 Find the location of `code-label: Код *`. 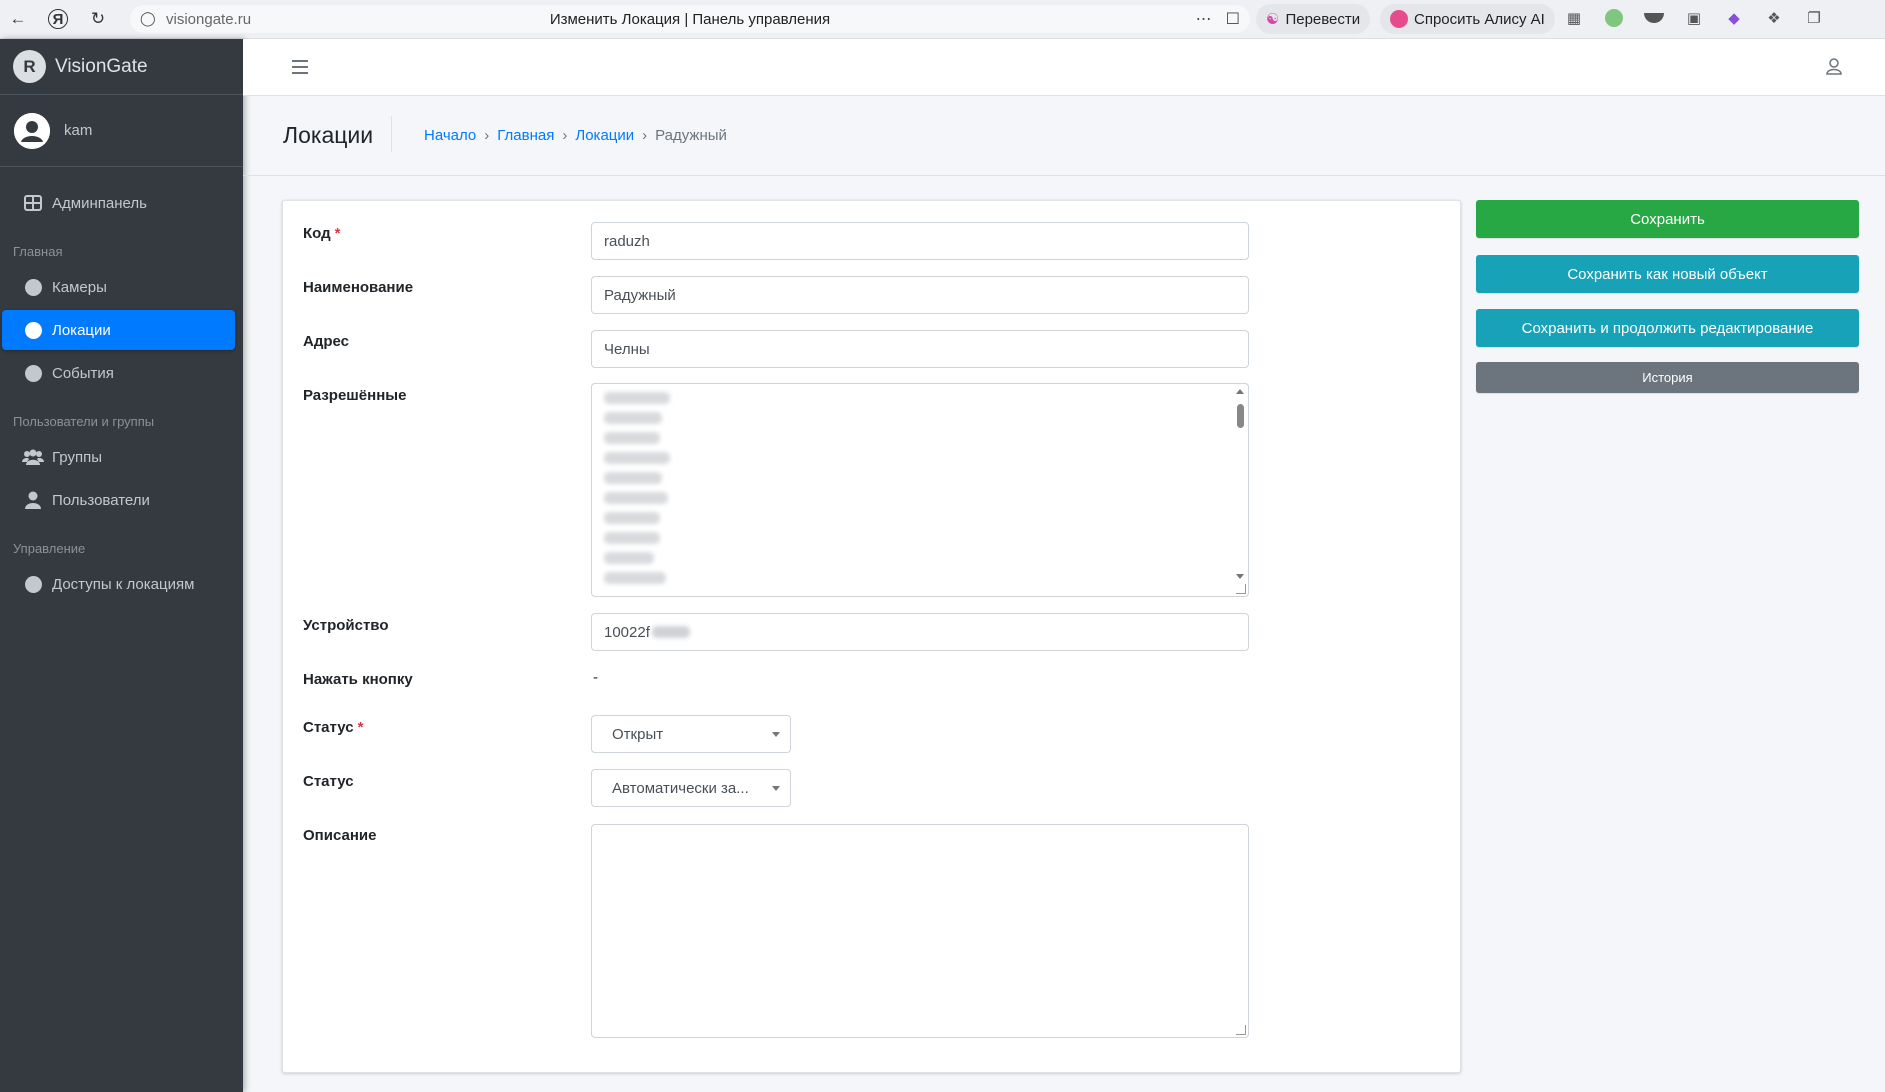

code-label: Код * is located at coordinates (322, 233).